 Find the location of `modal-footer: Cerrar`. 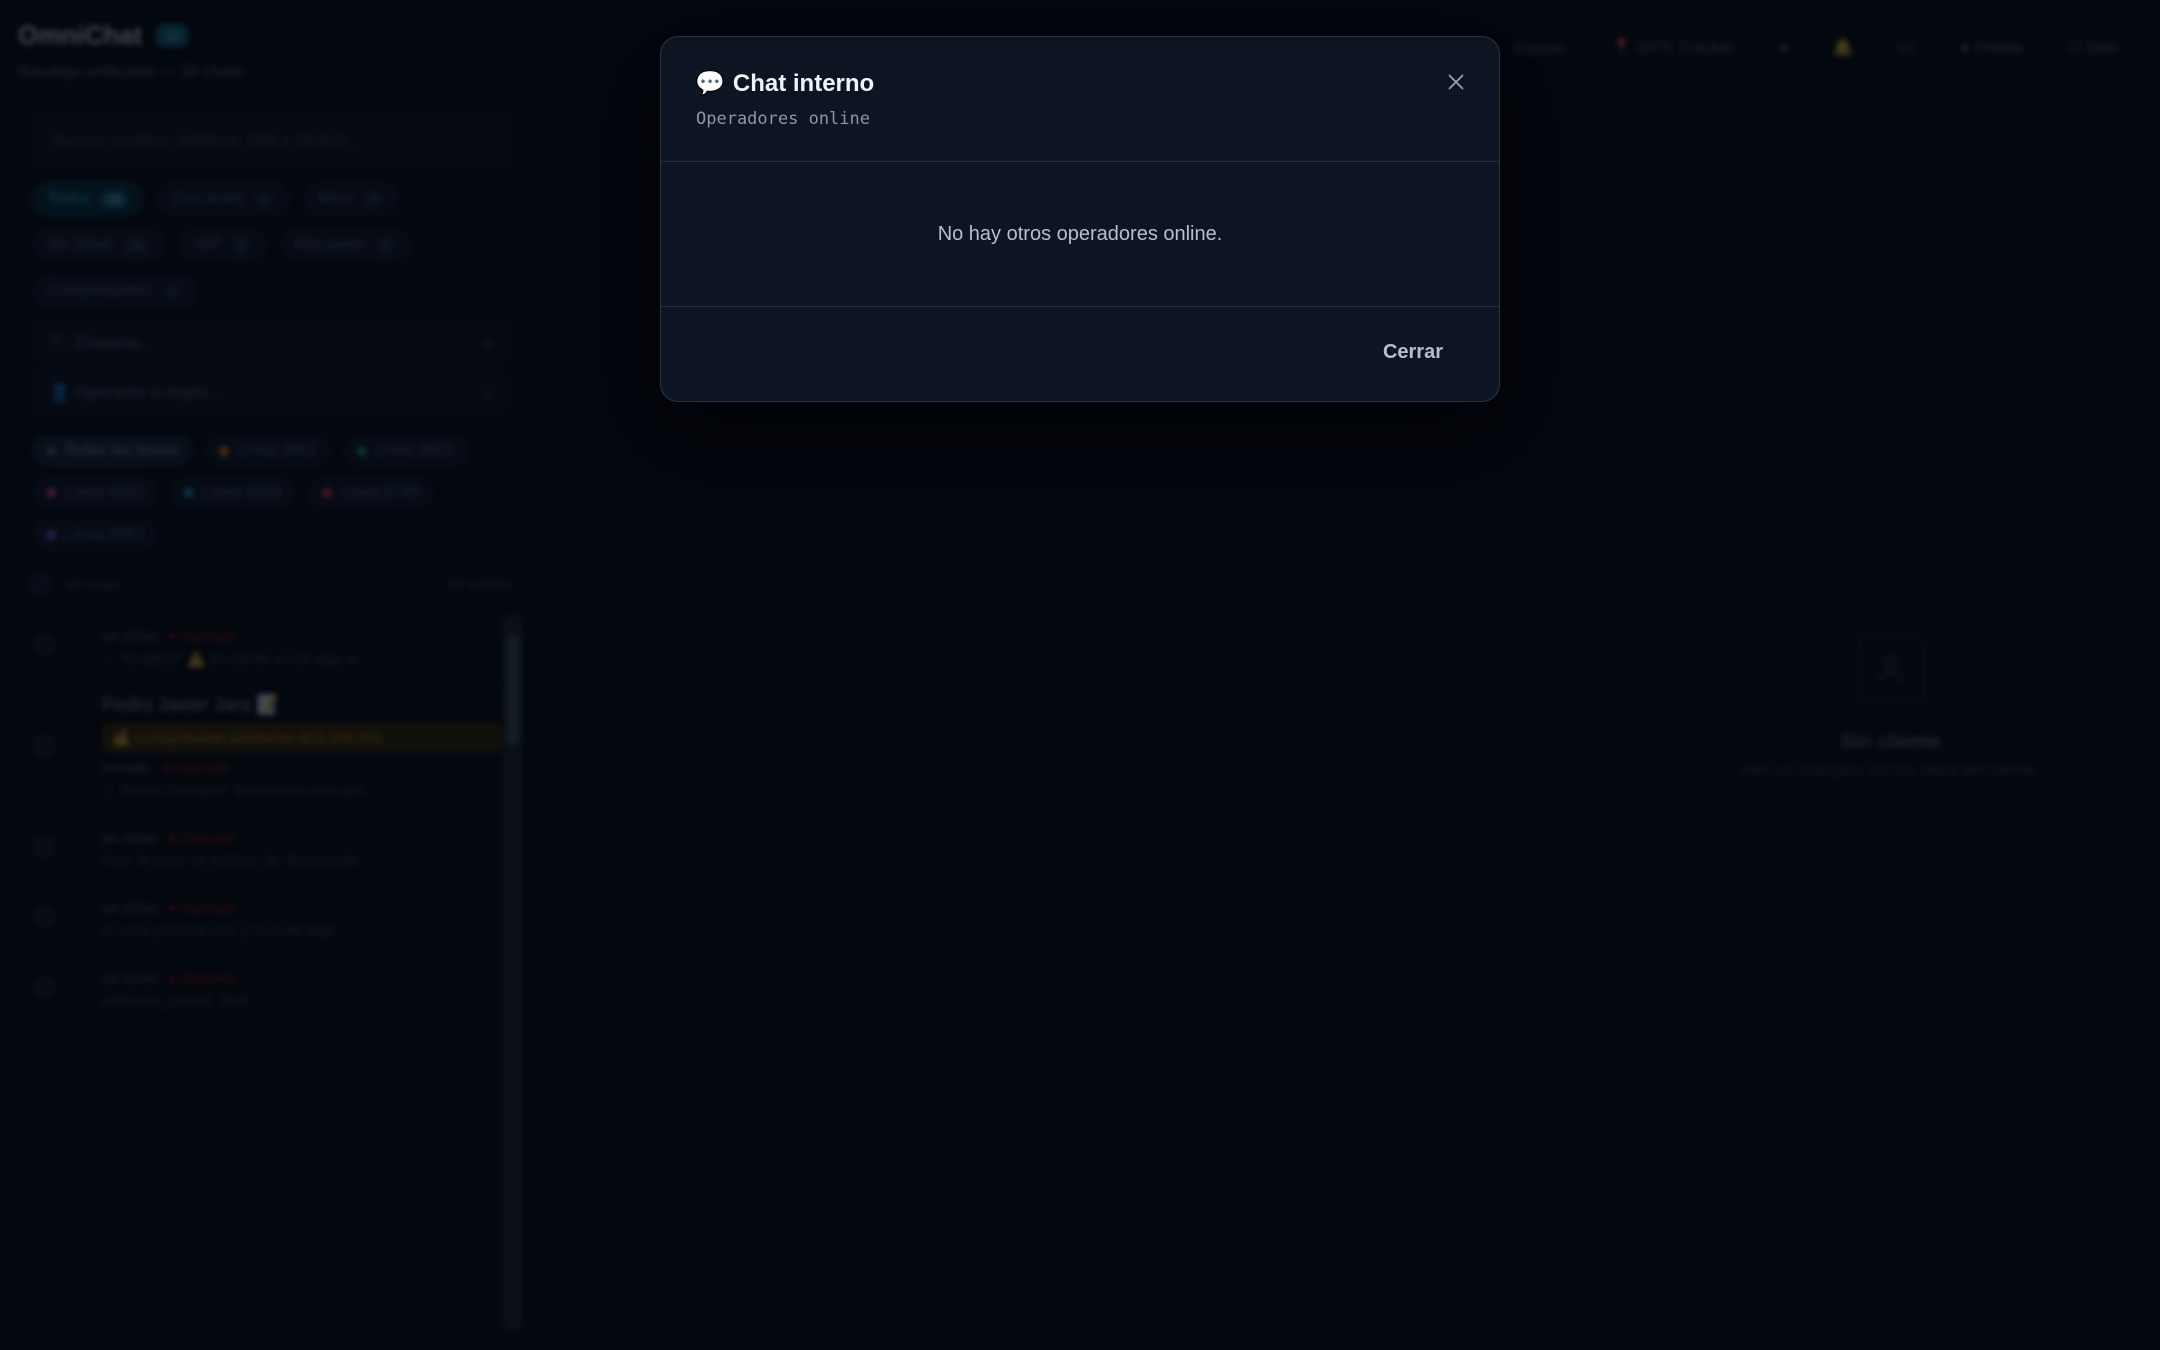

modal-footer: Cerrar is located at coordinates (1080, 354).